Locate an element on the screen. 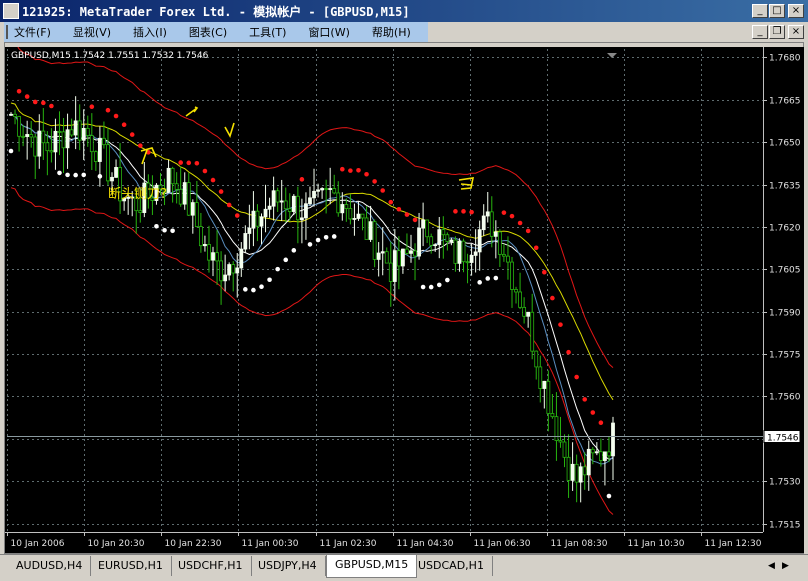  menu-insert: 插入(I) is located at coordinates (150, 32).